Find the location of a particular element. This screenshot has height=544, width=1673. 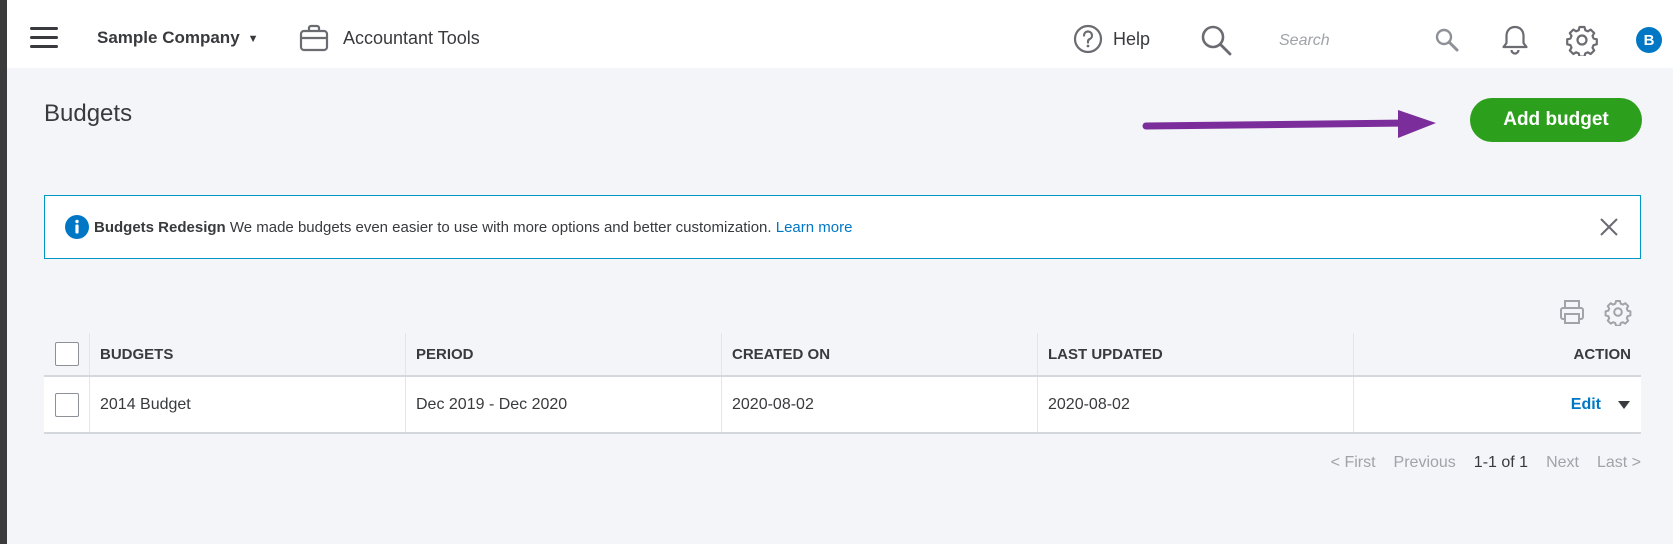

user-avatar: B is located at coordinates (1649, 40).